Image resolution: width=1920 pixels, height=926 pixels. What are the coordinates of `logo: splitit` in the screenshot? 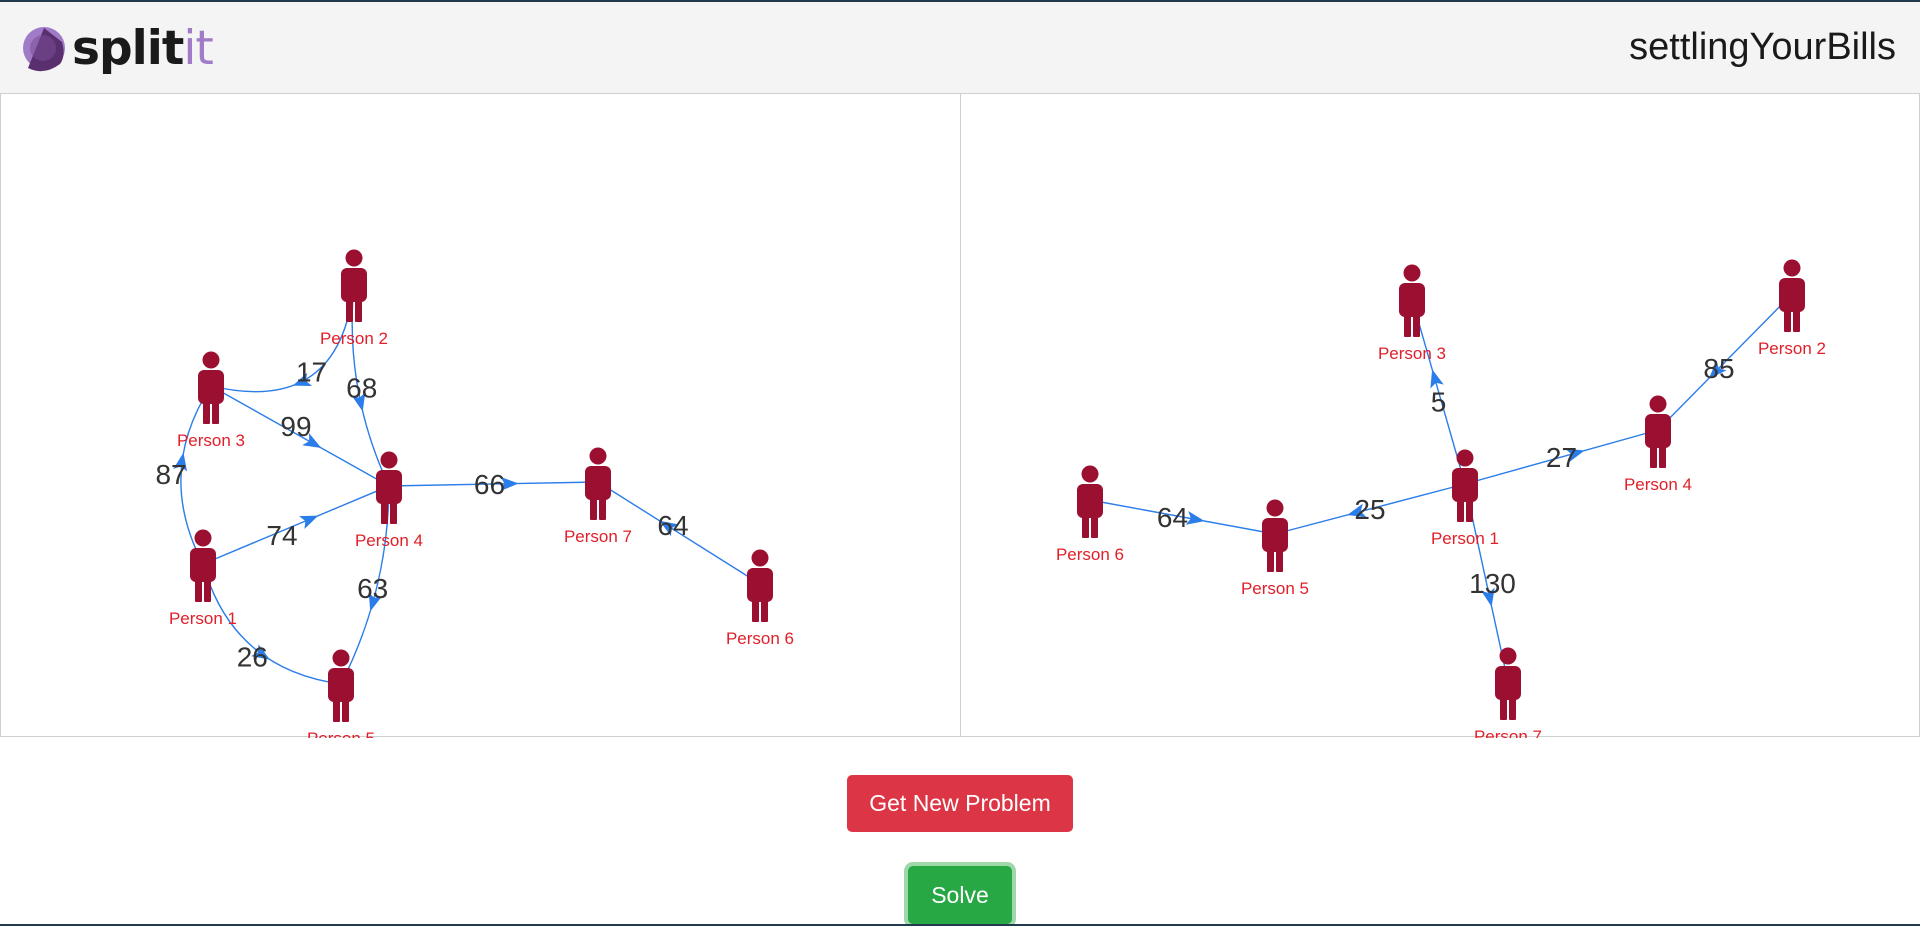 It's located at (118, 48).